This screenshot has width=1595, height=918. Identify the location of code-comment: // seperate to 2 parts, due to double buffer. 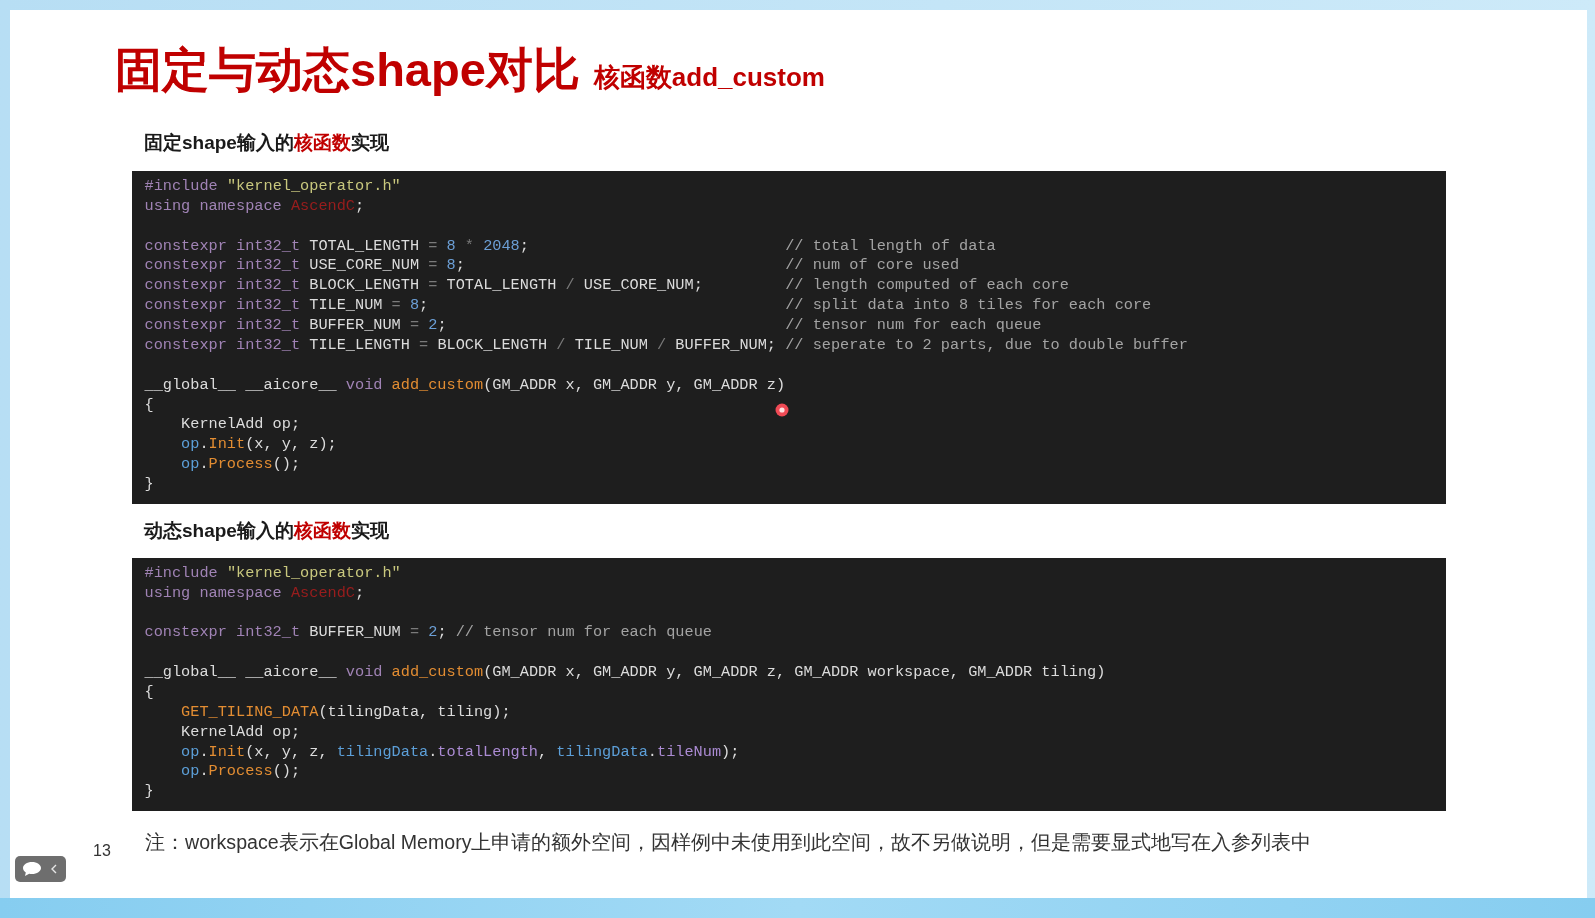
(986, 345).